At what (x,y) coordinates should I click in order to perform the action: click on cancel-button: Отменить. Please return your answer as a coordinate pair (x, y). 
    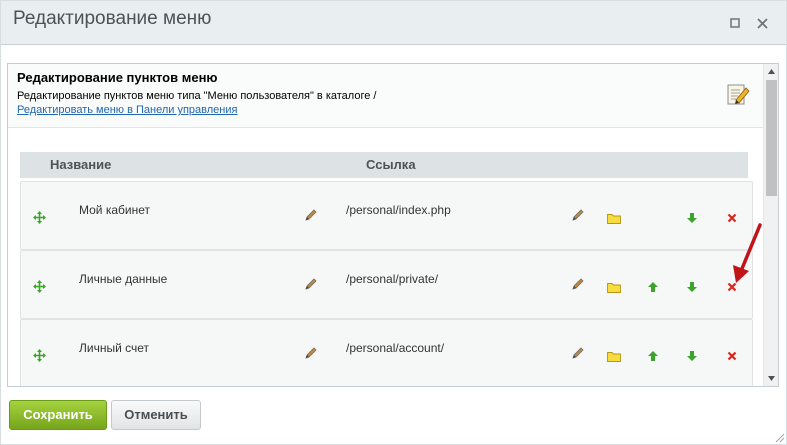
    Looking at the image, I should click on (156, 415).